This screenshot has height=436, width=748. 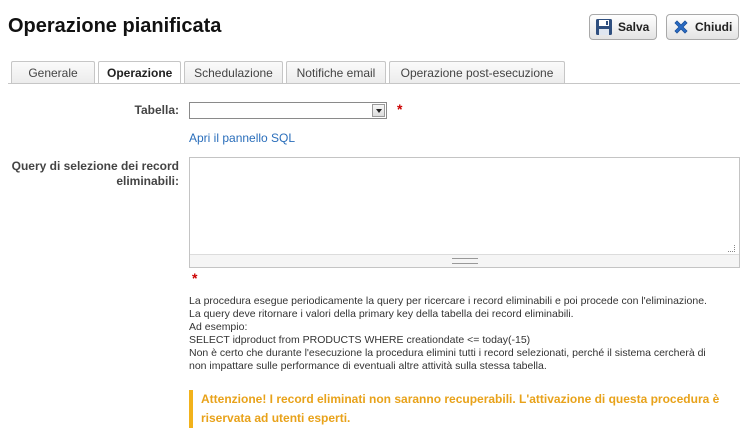 What do you see at coordinates (464, 260) in the screenshot?
I see `resize-handle` at bounding box center [464, 260].